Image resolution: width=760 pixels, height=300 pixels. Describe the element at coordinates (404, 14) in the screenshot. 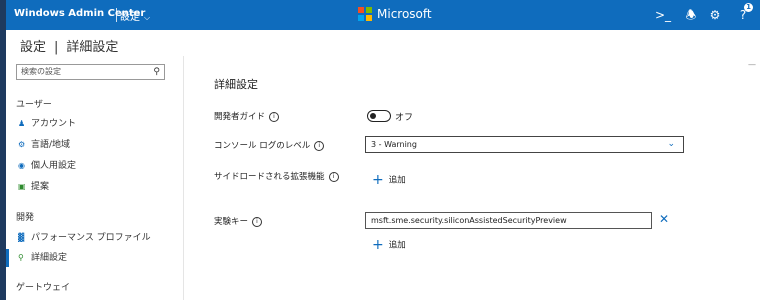

I see `brand-name: Microsoft` at that location.